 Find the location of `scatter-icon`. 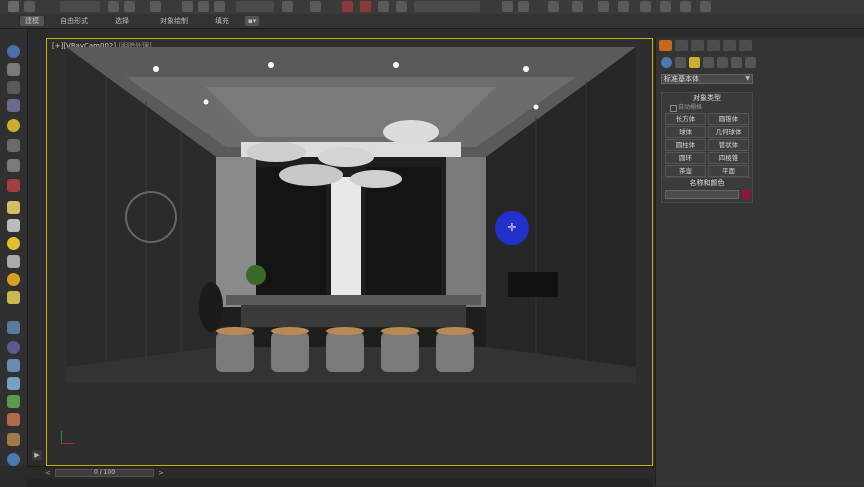

scatter-icon is located at coordinates (13, 419).